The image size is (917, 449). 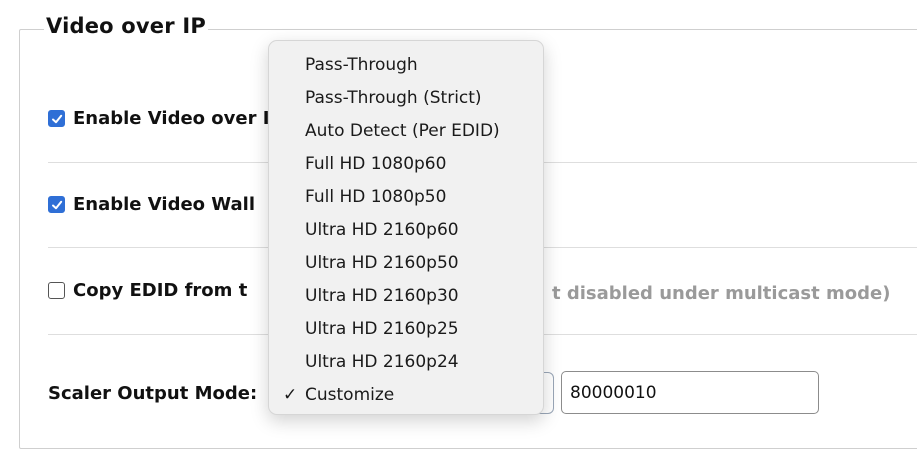 I want to click on option-pass-through: Pass-Through, so click(x=406, y=65).